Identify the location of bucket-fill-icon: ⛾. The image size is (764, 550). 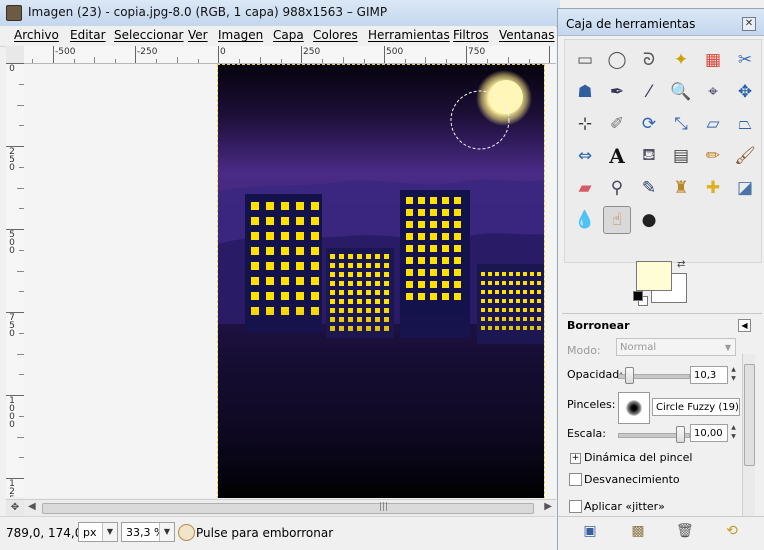
(649, 155).